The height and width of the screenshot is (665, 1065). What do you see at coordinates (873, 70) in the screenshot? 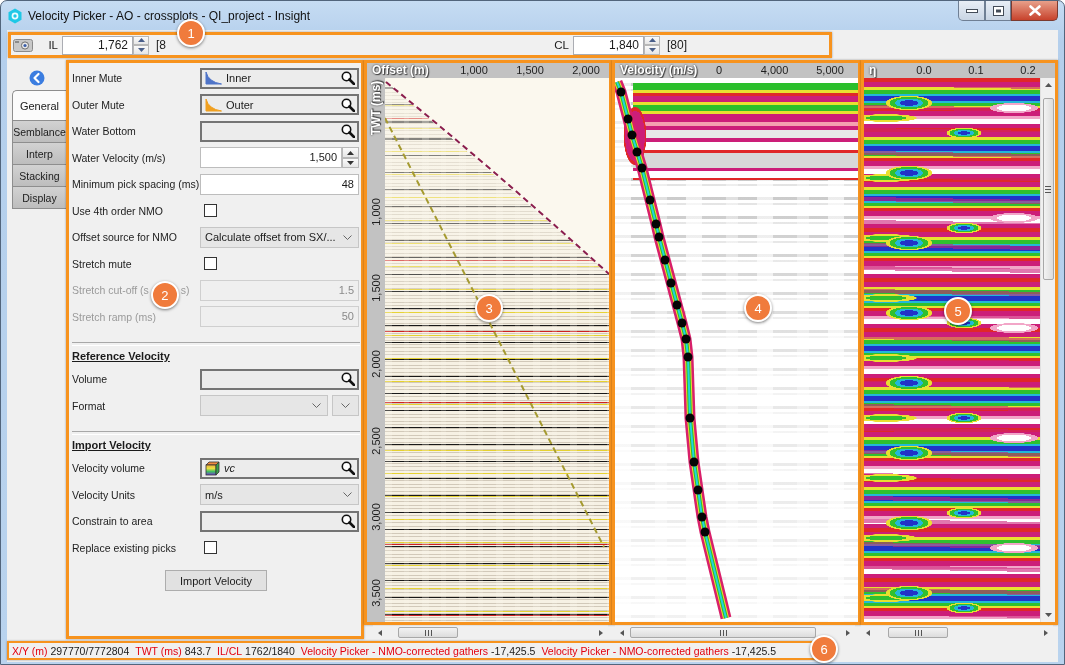
I see `axis-title: η` at bounding box center [873, 70].